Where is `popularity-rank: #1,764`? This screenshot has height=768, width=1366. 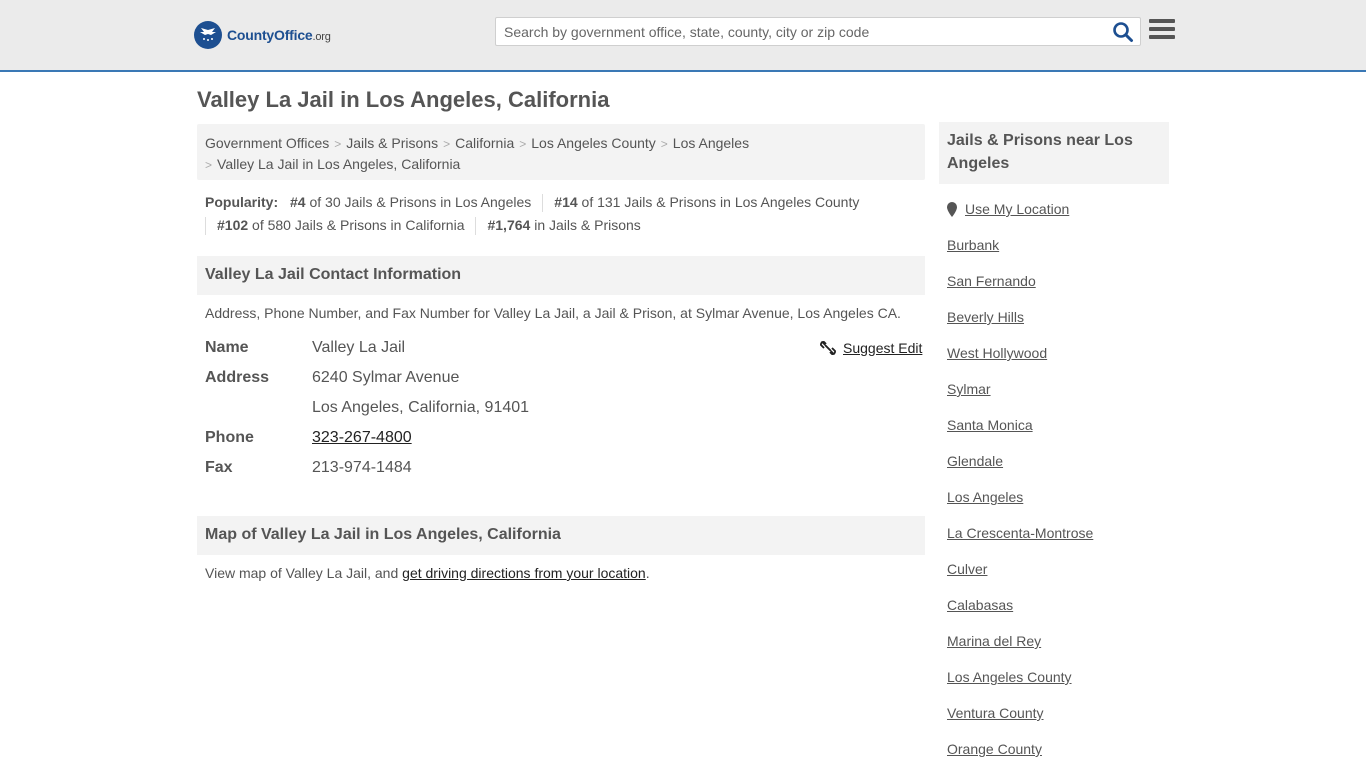 popularity-rank: #1,764 is located at coordinates (509, 225).